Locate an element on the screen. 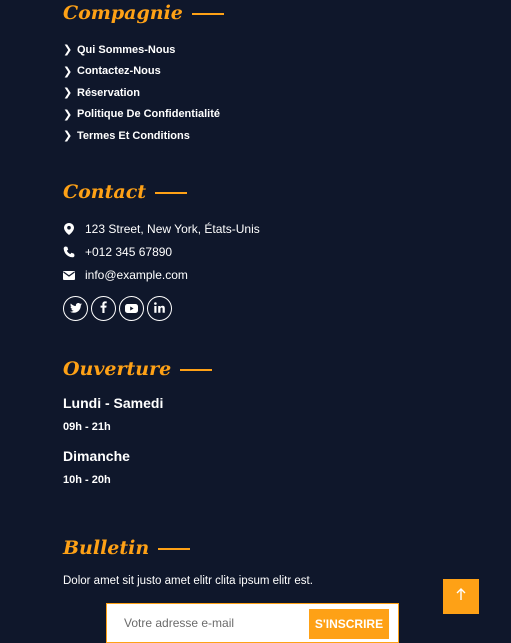 The image size is (511, 643). arrow-up-icon is located at coordinates (461, 596).